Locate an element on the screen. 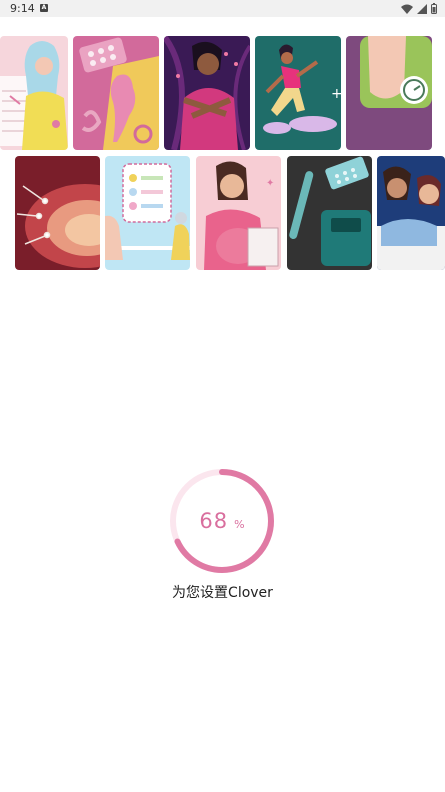  battery-icon is located at coordinates (434, 8).